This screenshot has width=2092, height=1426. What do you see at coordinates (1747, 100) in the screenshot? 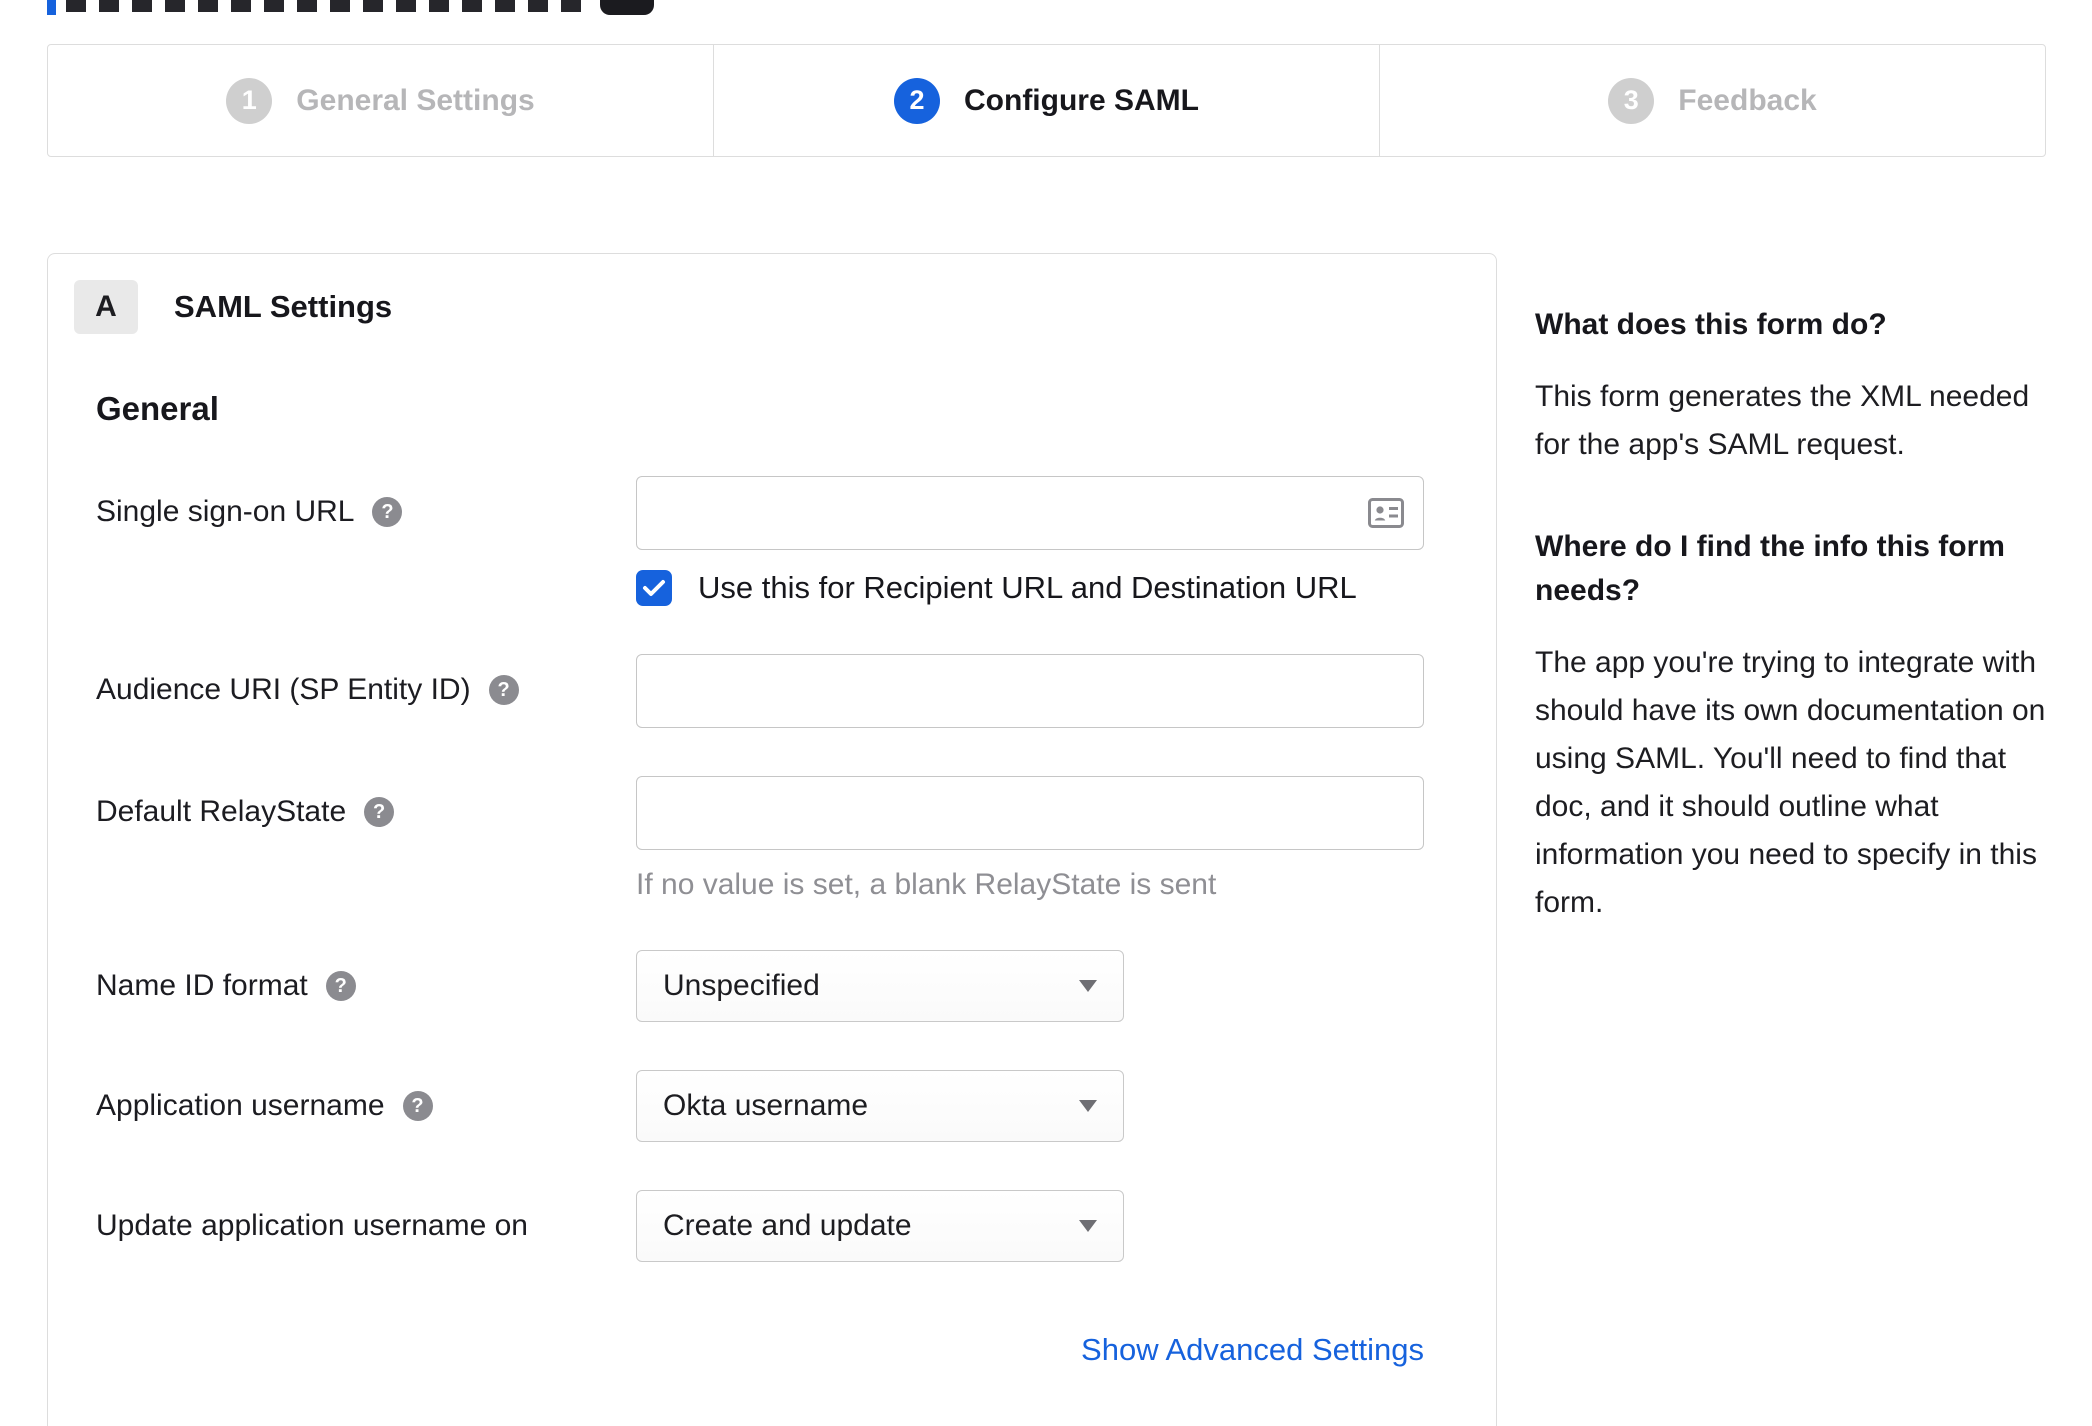
I see `step-label: Feedback` at bounding box center [1747, 100].